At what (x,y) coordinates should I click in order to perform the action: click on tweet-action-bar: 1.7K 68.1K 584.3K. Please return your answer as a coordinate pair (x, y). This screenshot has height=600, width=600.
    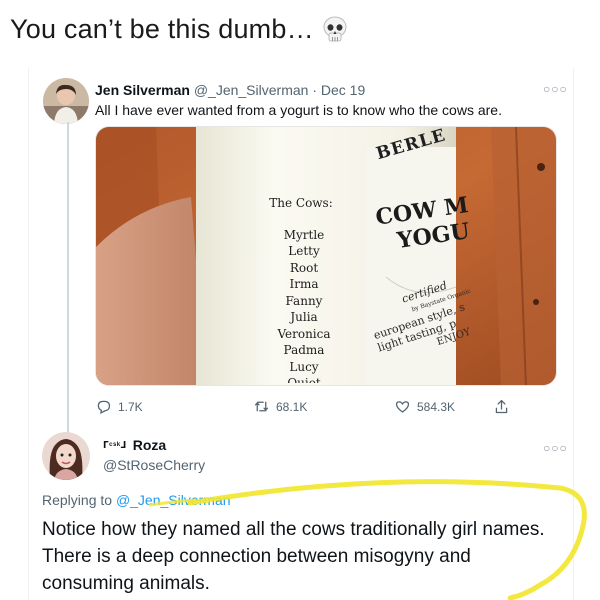
    Looking at the image, I should click on (299, 408).